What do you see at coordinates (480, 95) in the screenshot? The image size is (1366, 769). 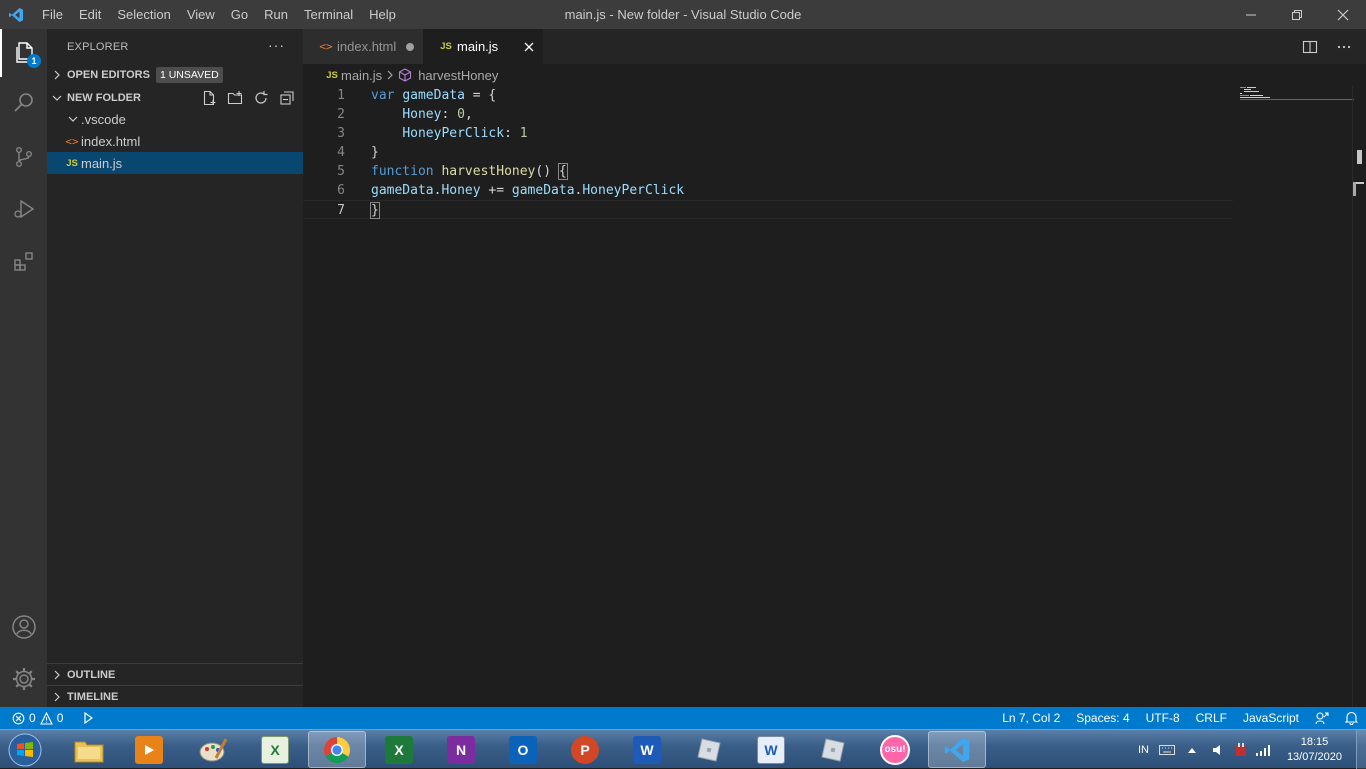 I see `code-token: = {` at bounding box center [480, 95].